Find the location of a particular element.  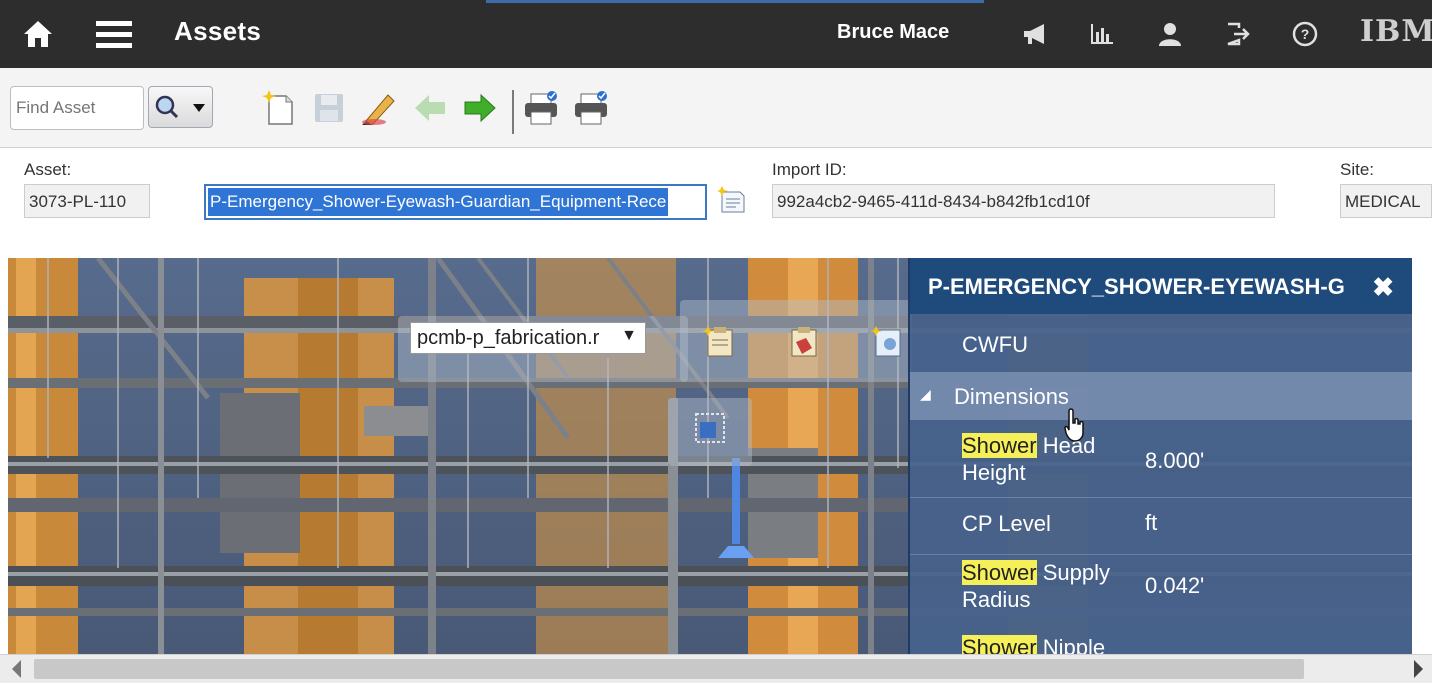

property-row: Shower Supply Radius 0.042' is located at coordinates (1161, 590).